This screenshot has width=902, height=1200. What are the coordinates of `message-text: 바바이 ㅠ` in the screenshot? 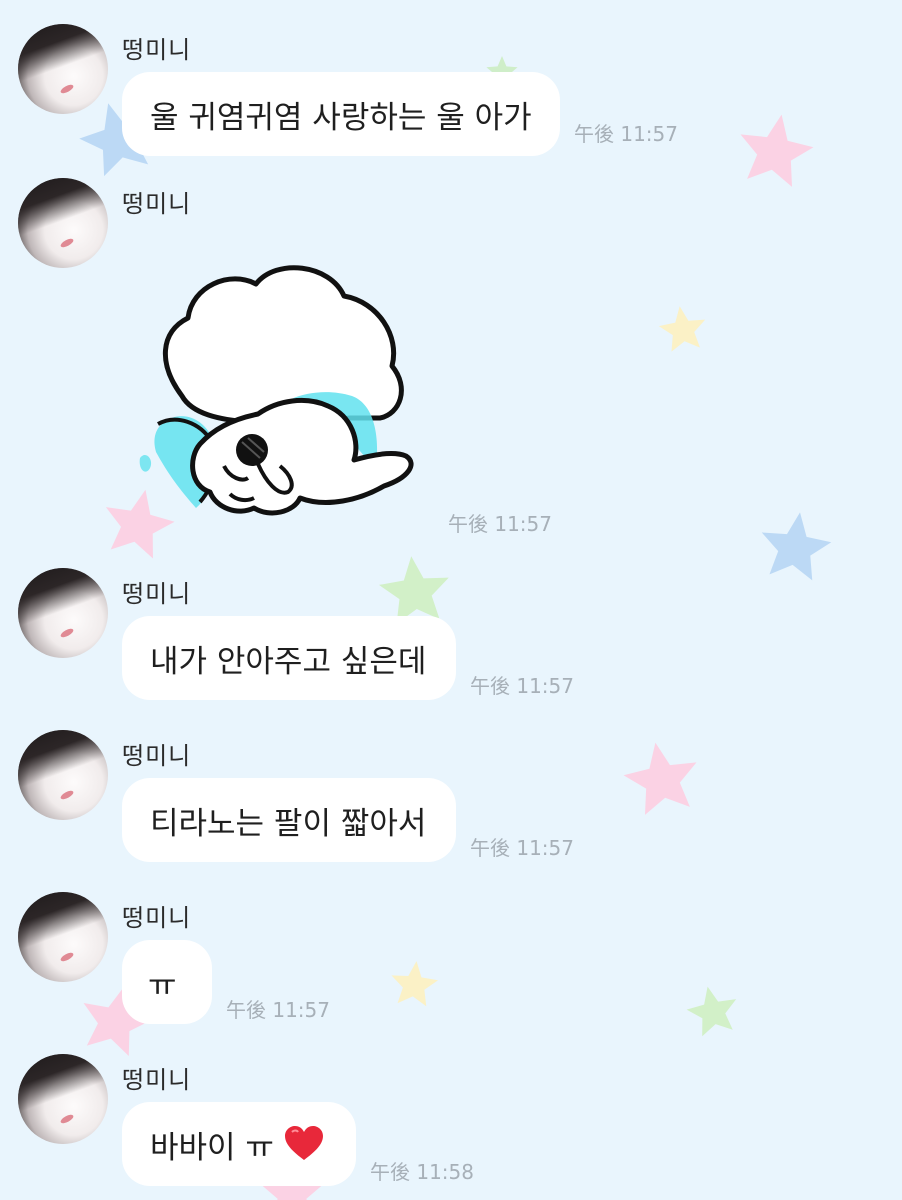 It's located at (212, 1147).